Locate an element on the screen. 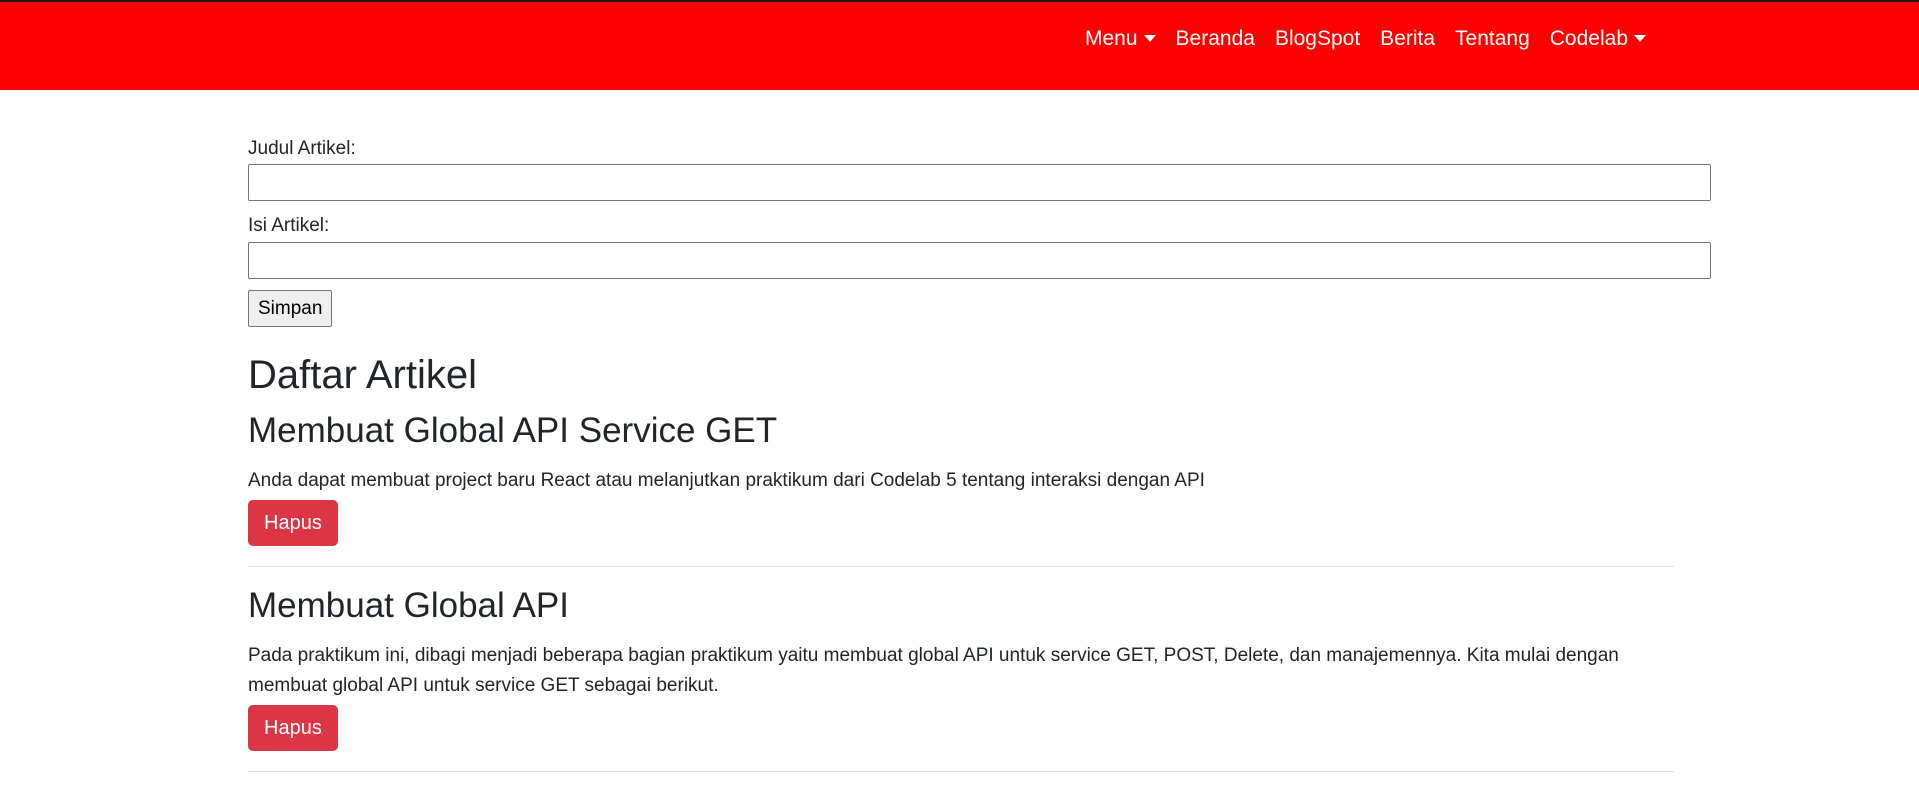 Image resolution: width=1919 pixels, height=790 pixels. nav-item-blogspot: BlogSpot is located at coordinates (1317, 39).